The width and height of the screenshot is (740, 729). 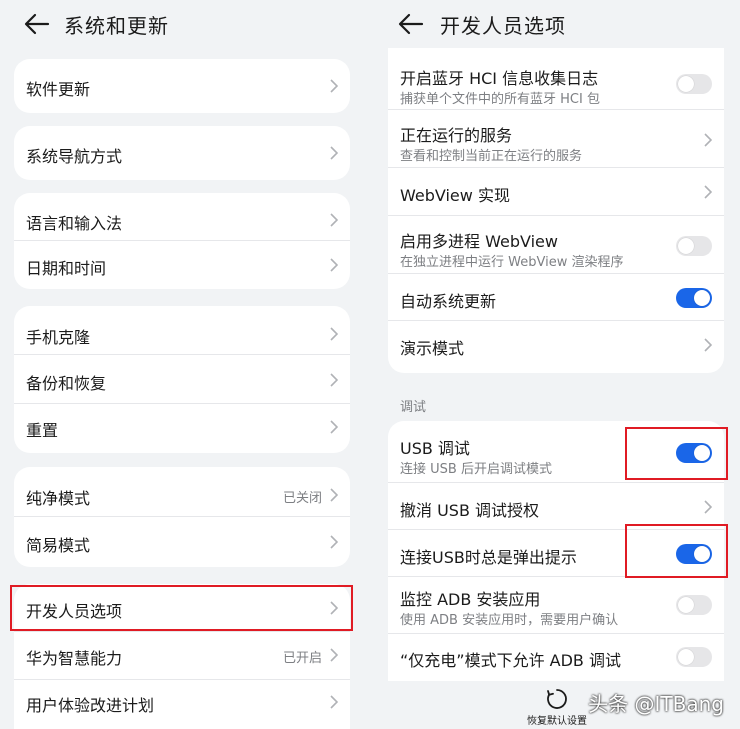 I want to click on setting-label: 正在运行的服务, so click(x=456, y=135).